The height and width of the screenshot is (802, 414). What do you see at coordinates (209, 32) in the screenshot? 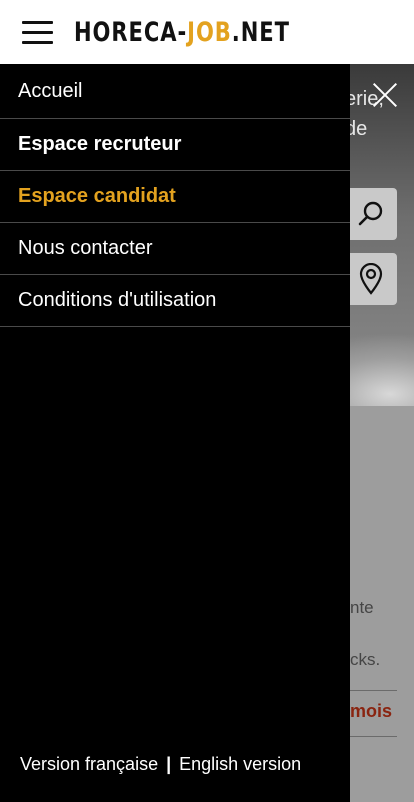
I see `logo-text-accent: JOB` at bounding box center [209, 32].